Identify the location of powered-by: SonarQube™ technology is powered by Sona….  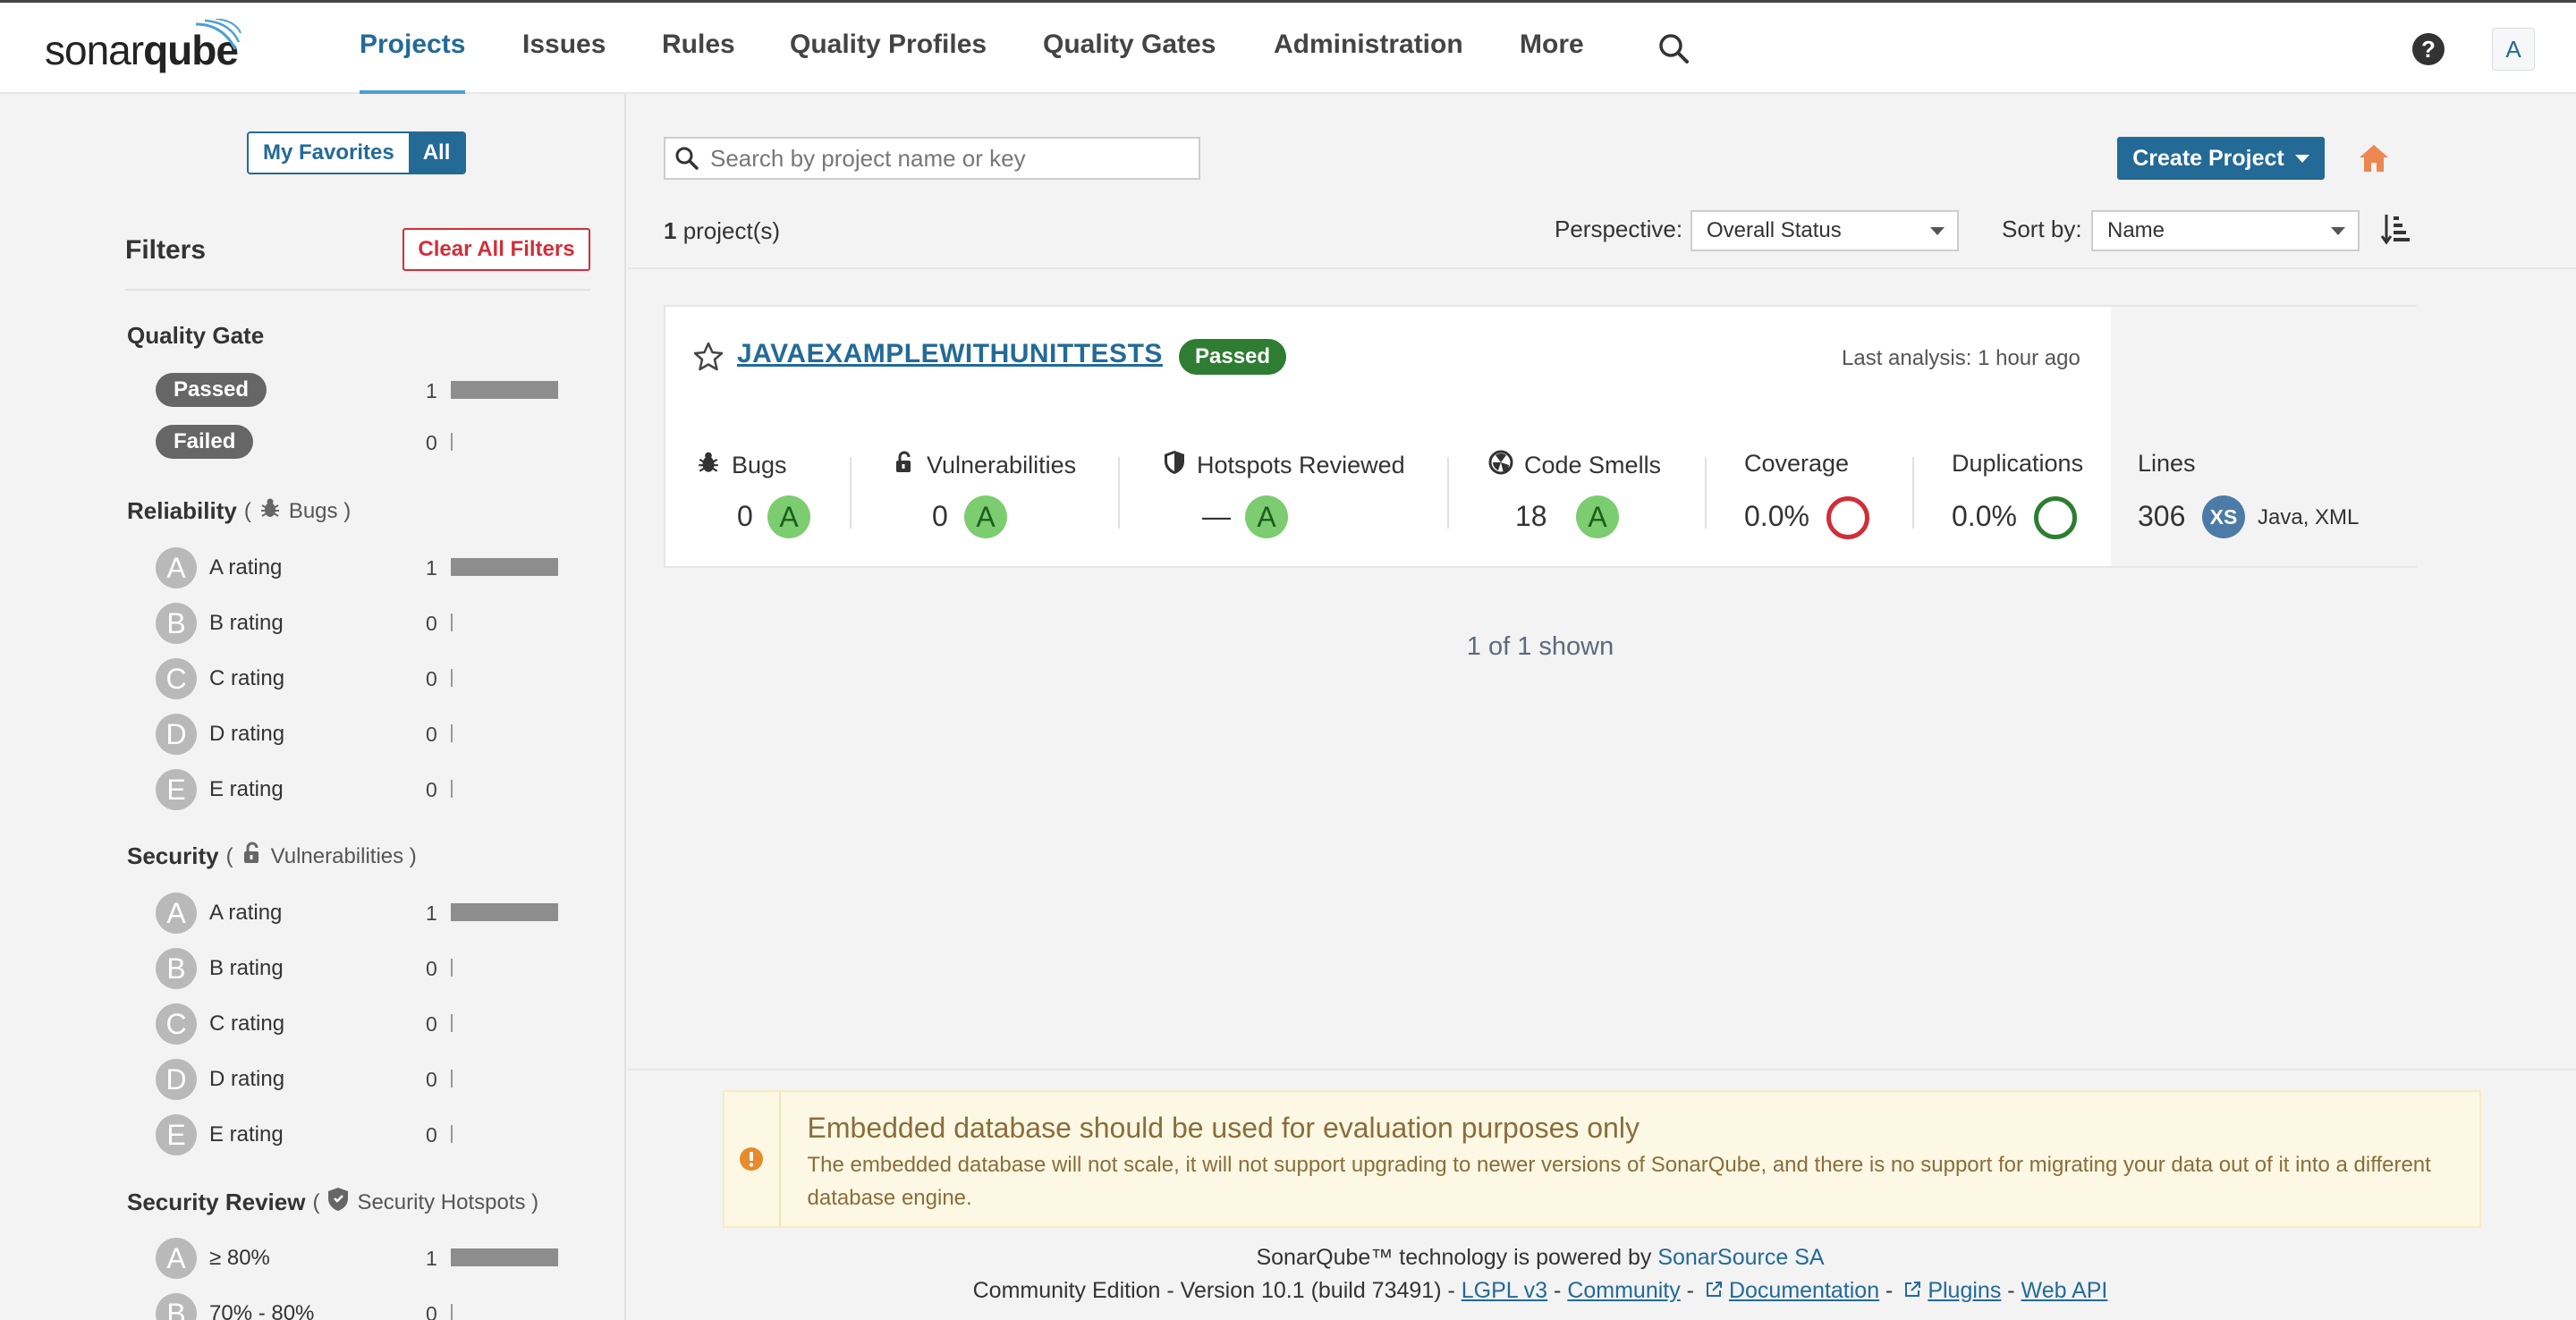
(1540, 1258).